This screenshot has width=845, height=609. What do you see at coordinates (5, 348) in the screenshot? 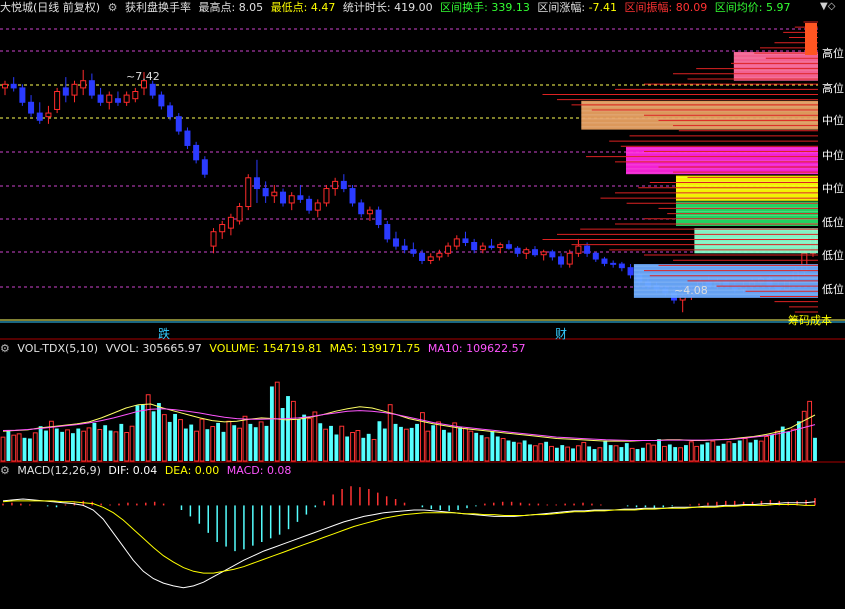
I see `vol-settings-icon: ⚙` at bounding box center [5, 348].